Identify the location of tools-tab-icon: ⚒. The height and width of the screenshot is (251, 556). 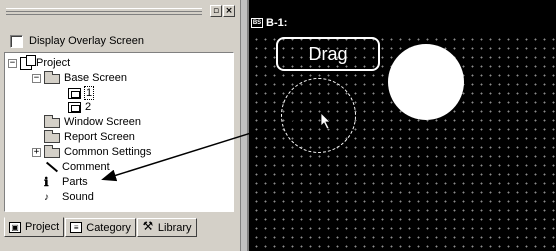
(148, 226).